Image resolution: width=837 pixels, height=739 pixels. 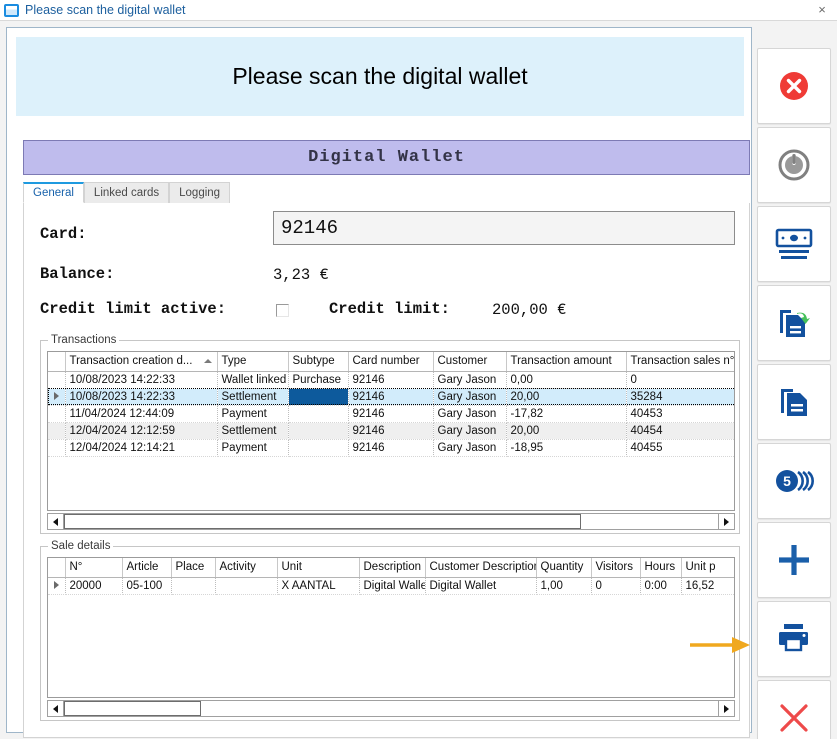 I want to click on transactions-cell: Wallet linked, so click(x=253, y=380).